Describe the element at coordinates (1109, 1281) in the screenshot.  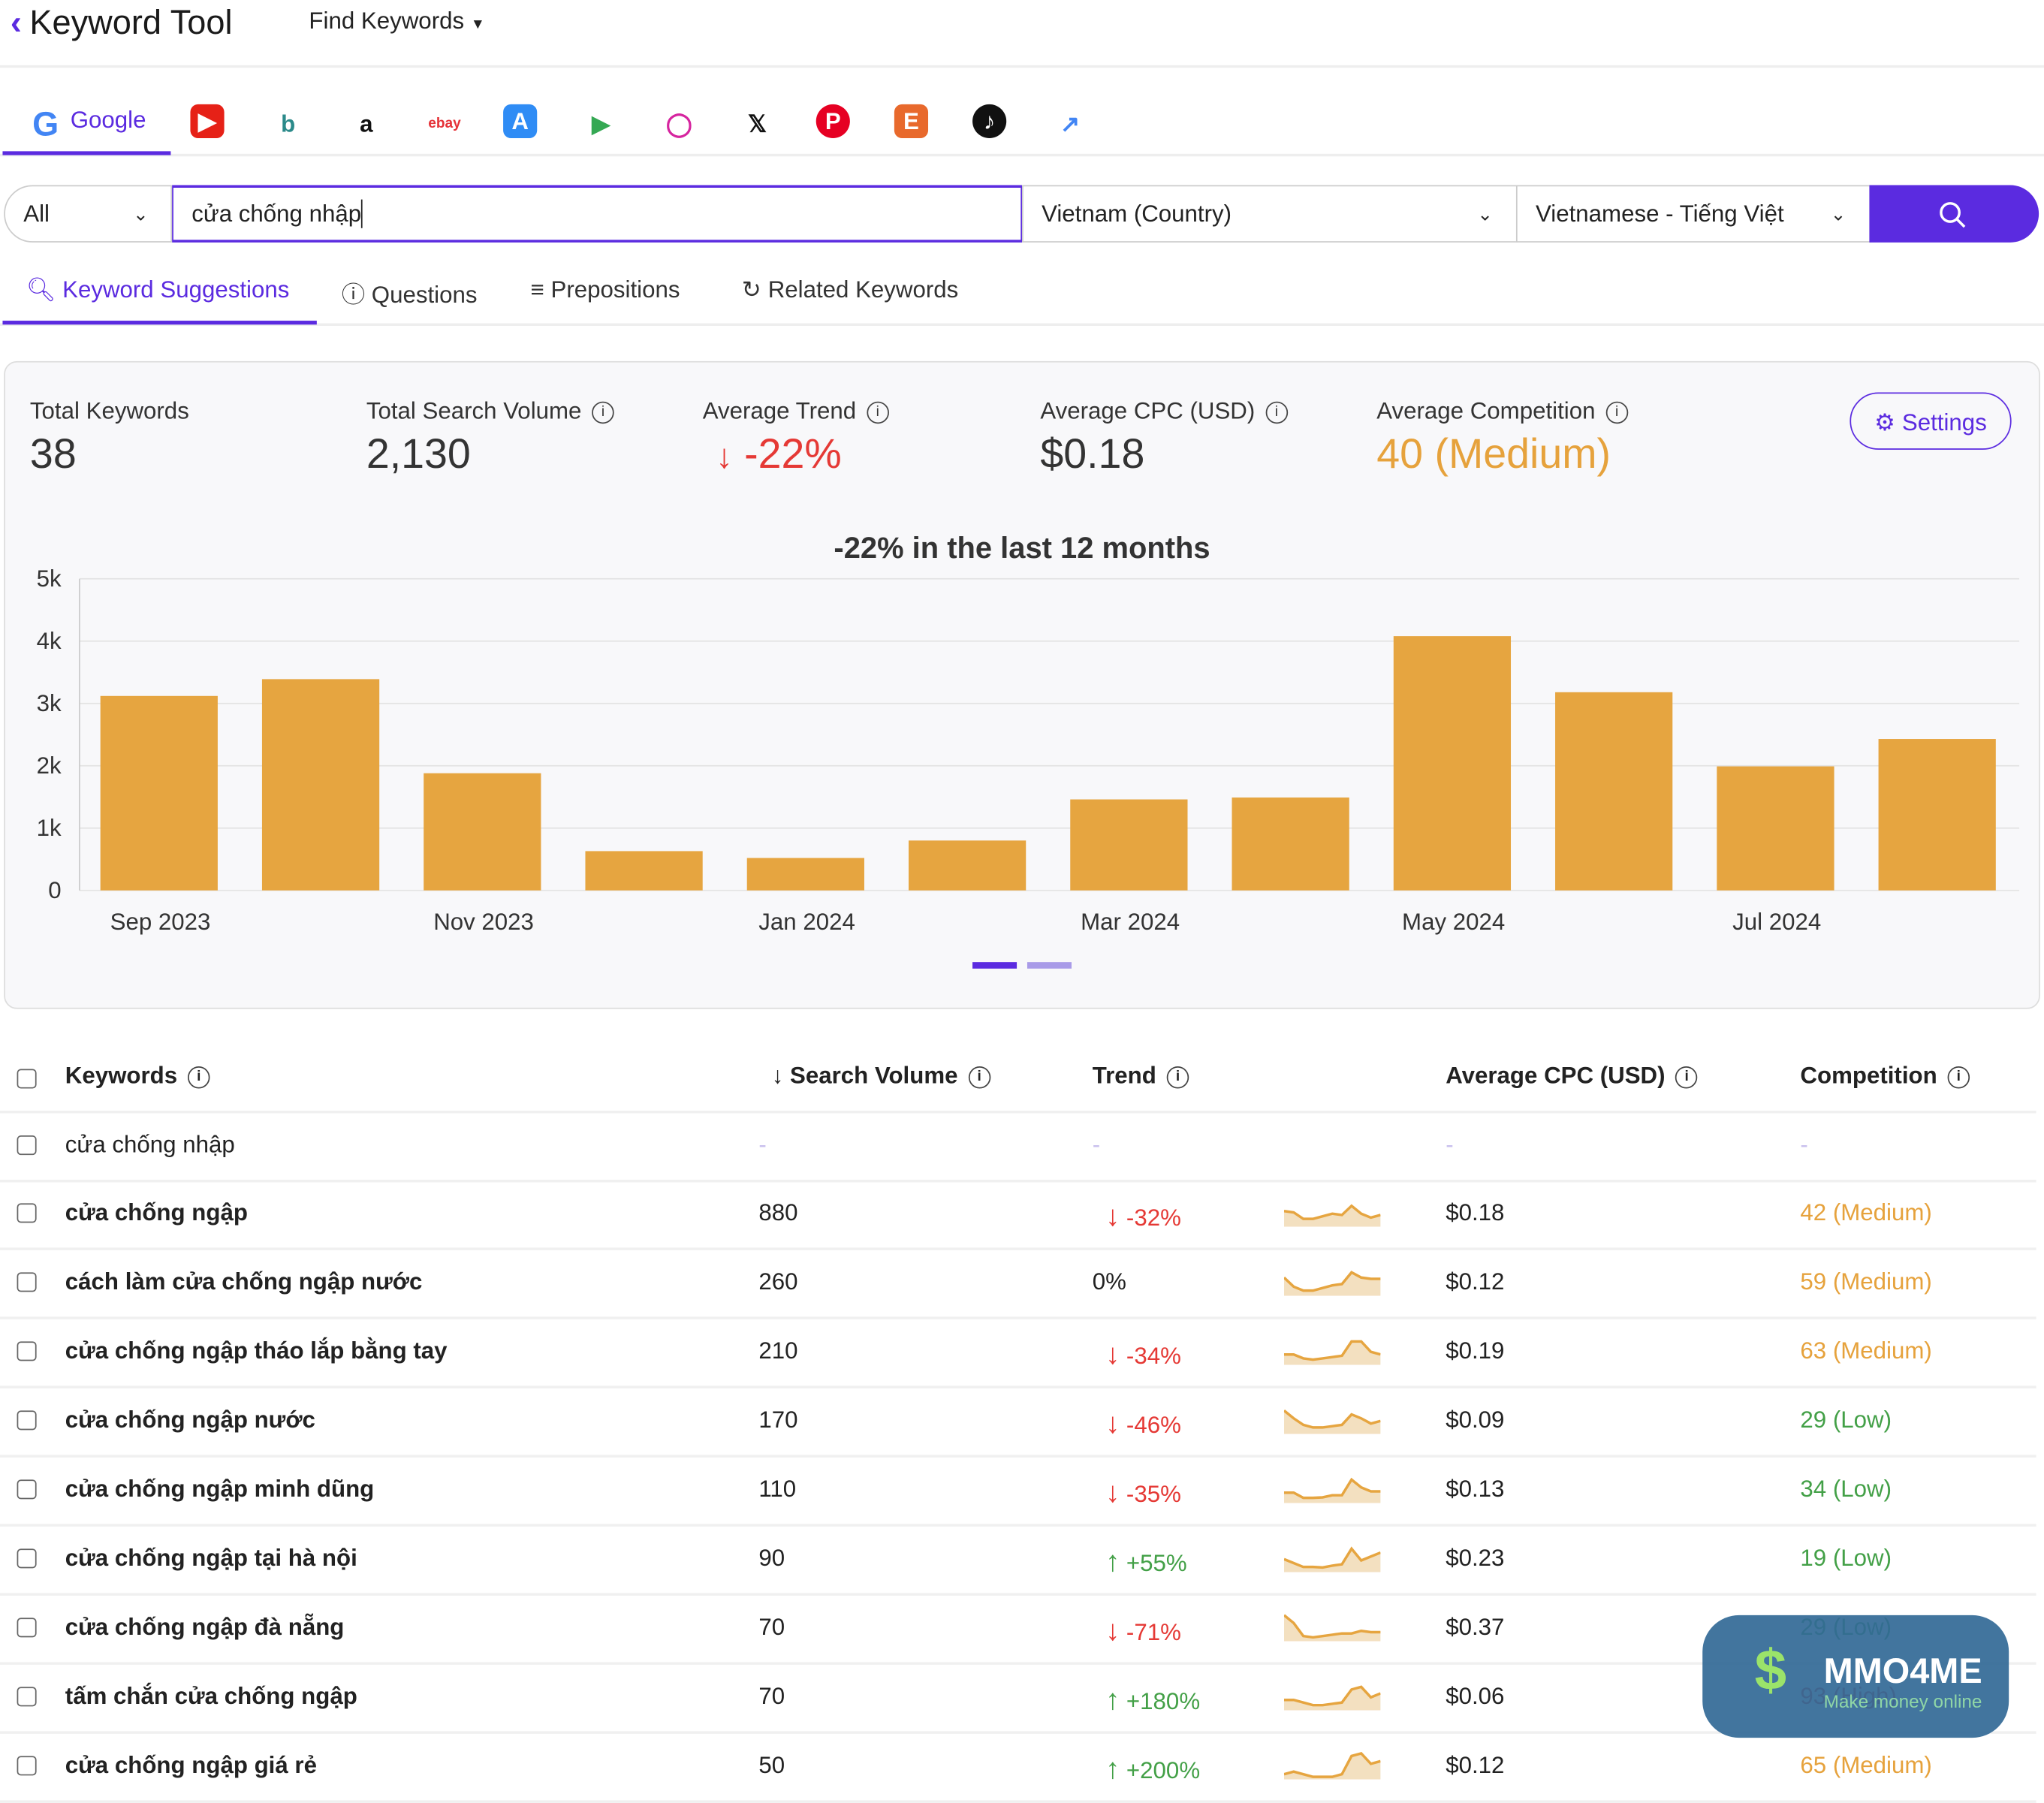
I see `trend-value: 0%` at that location.